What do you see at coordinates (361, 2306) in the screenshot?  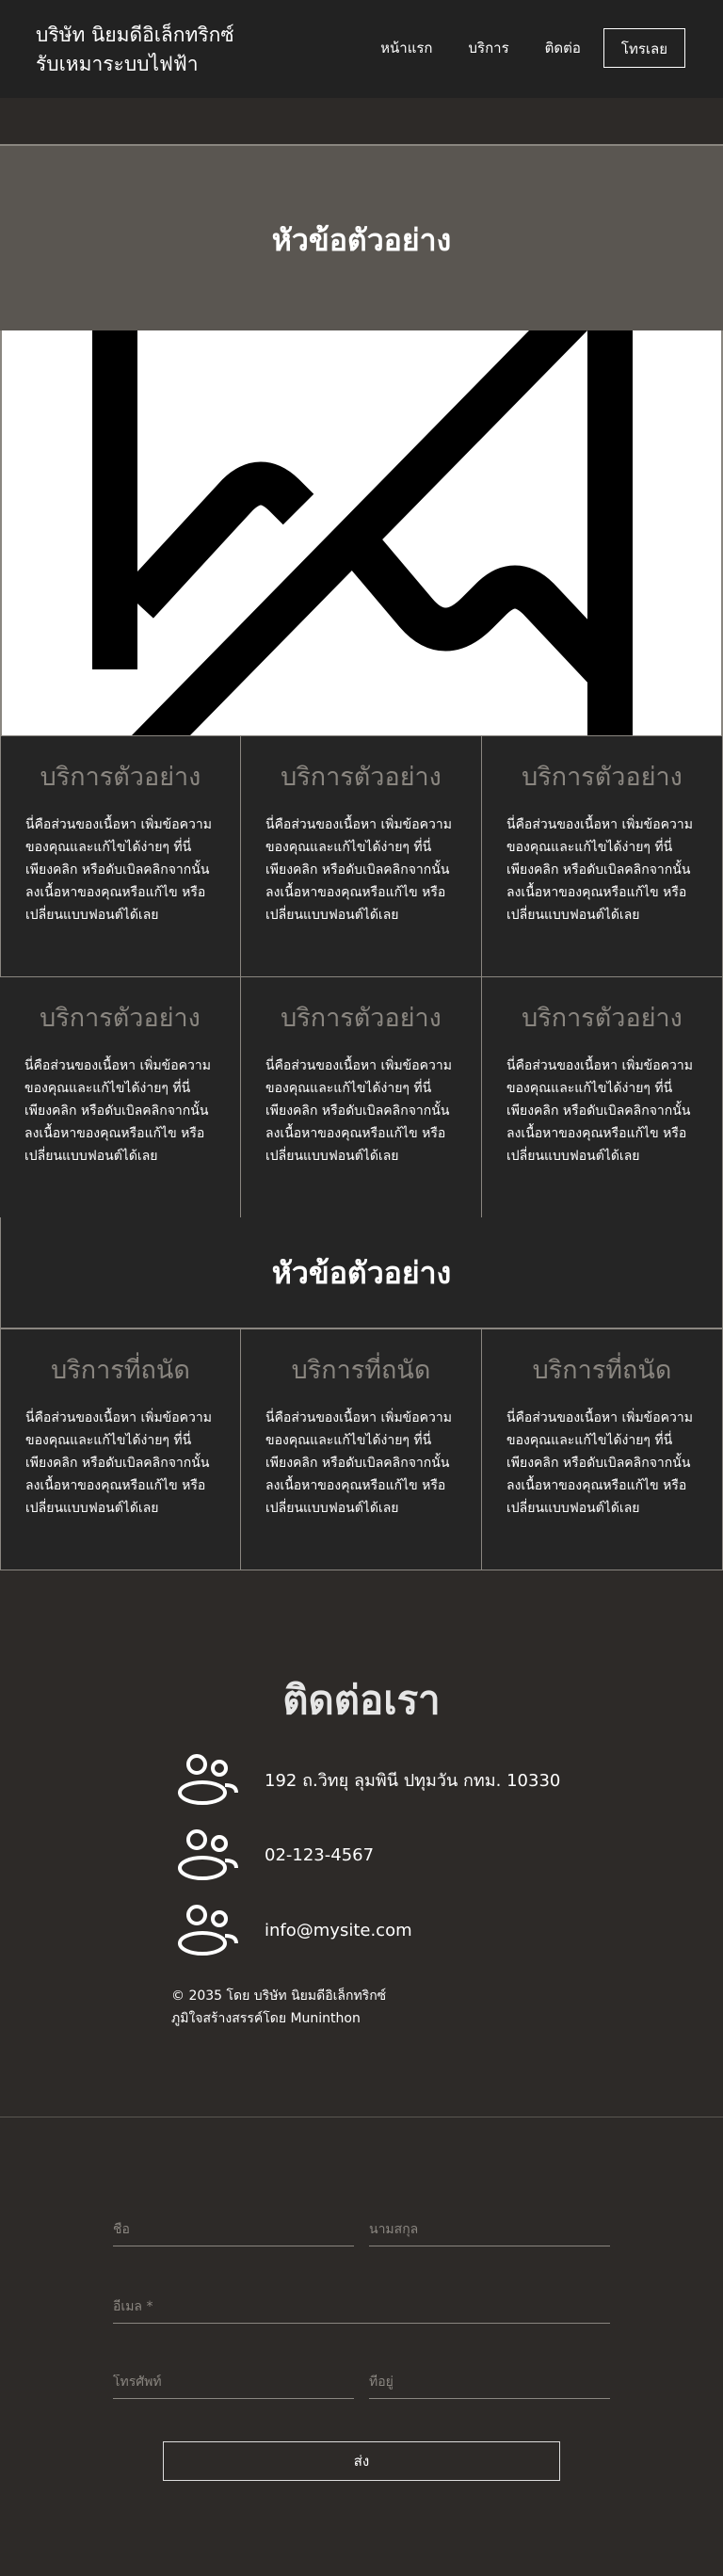 I see `email-input` at bounding box center [361, 2306].